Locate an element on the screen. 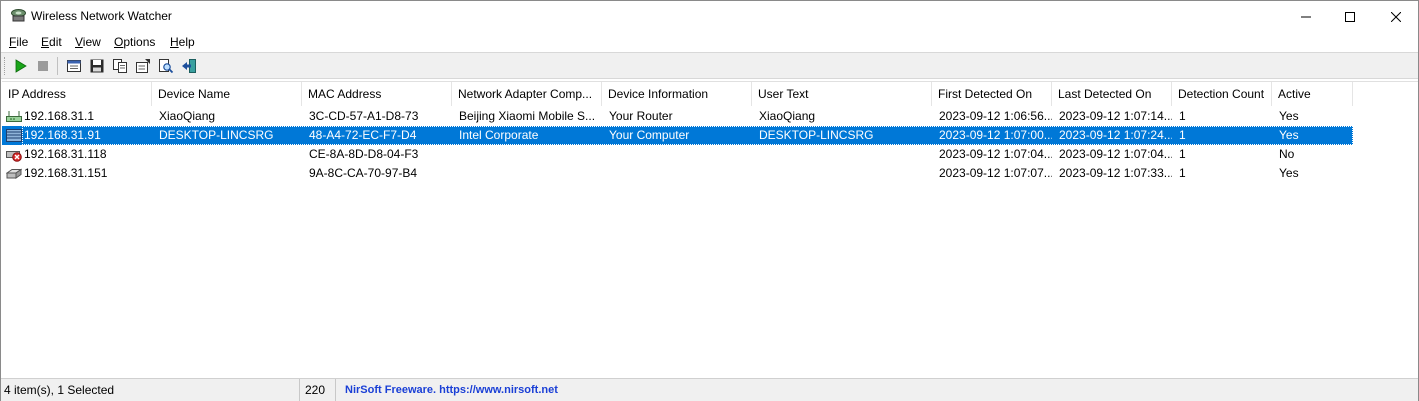 The width and height of the screenshot is (1419, 401). column-header-last-detected-on: Last Detected On is located at coordinates (1112, 94).